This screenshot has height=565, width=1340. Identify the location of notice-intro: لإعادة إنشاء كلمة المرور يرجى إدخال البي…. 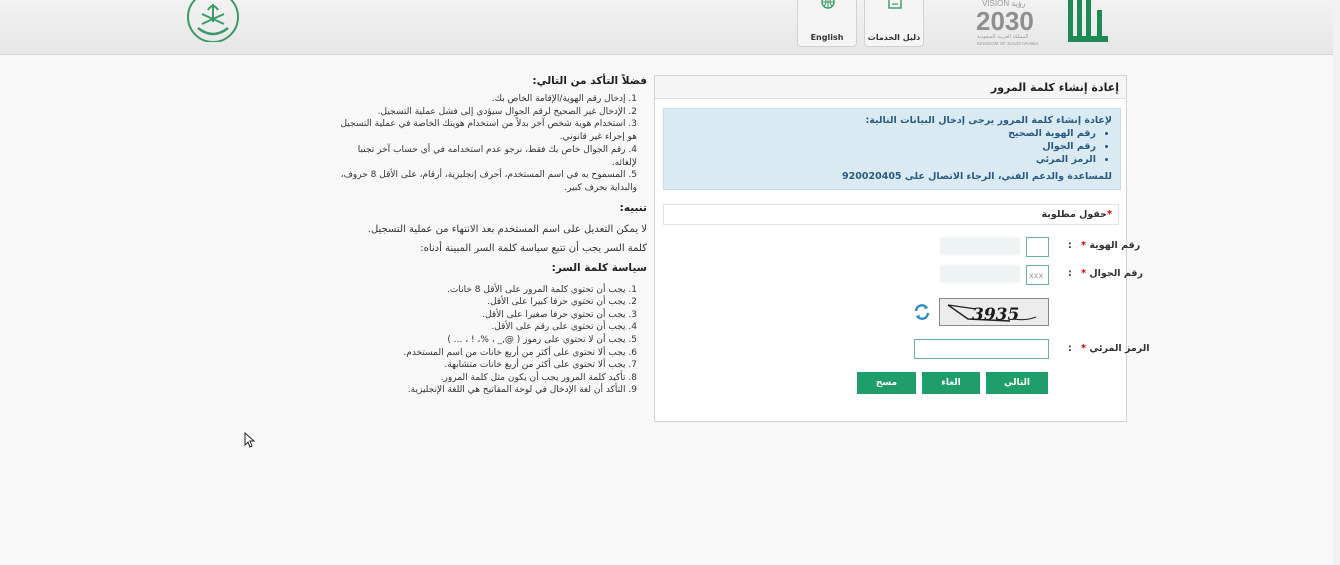
(988, 120).